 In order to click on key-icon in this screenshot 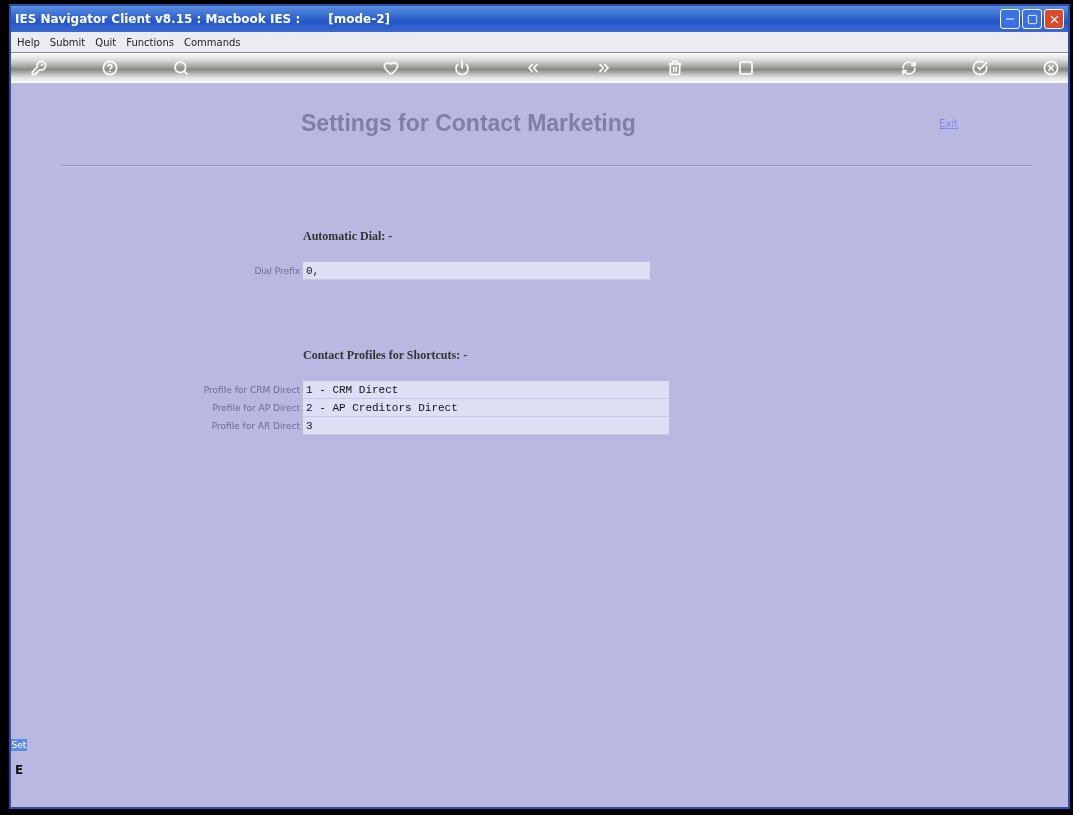, I will do `click(39, 68)`.